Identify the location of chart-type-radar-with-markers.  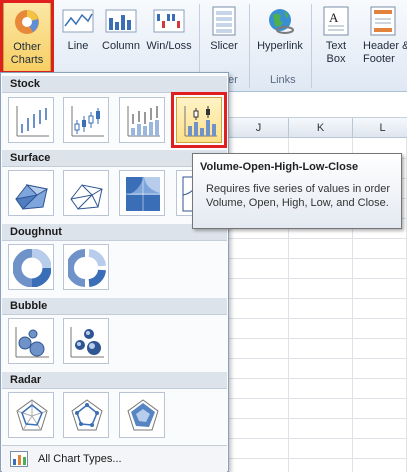
(86, 415).